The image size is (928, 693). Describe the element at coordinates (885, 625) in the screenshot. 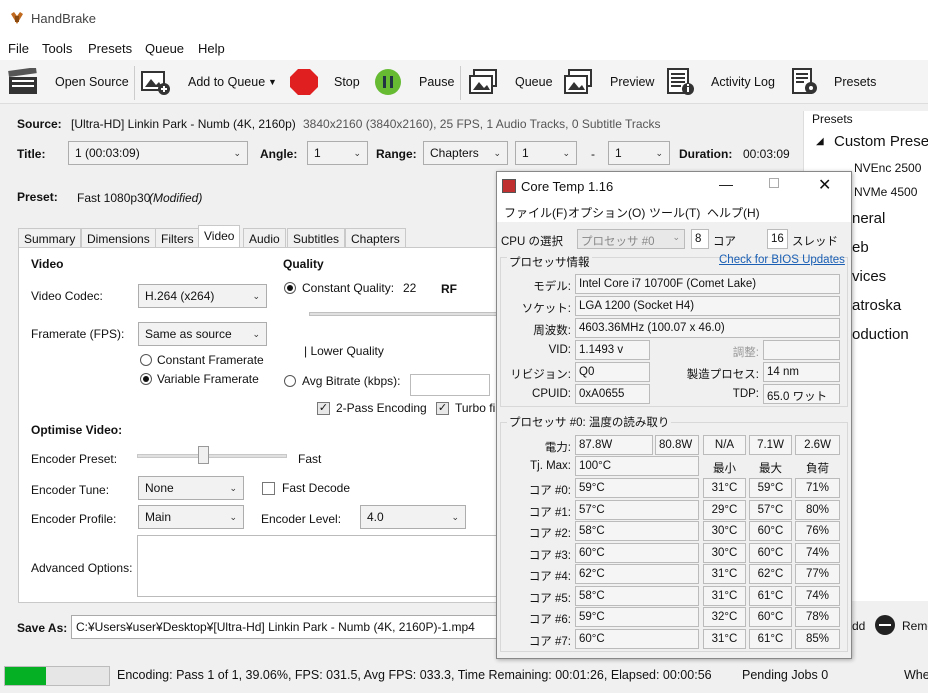

I see `remove-icon` at that location.